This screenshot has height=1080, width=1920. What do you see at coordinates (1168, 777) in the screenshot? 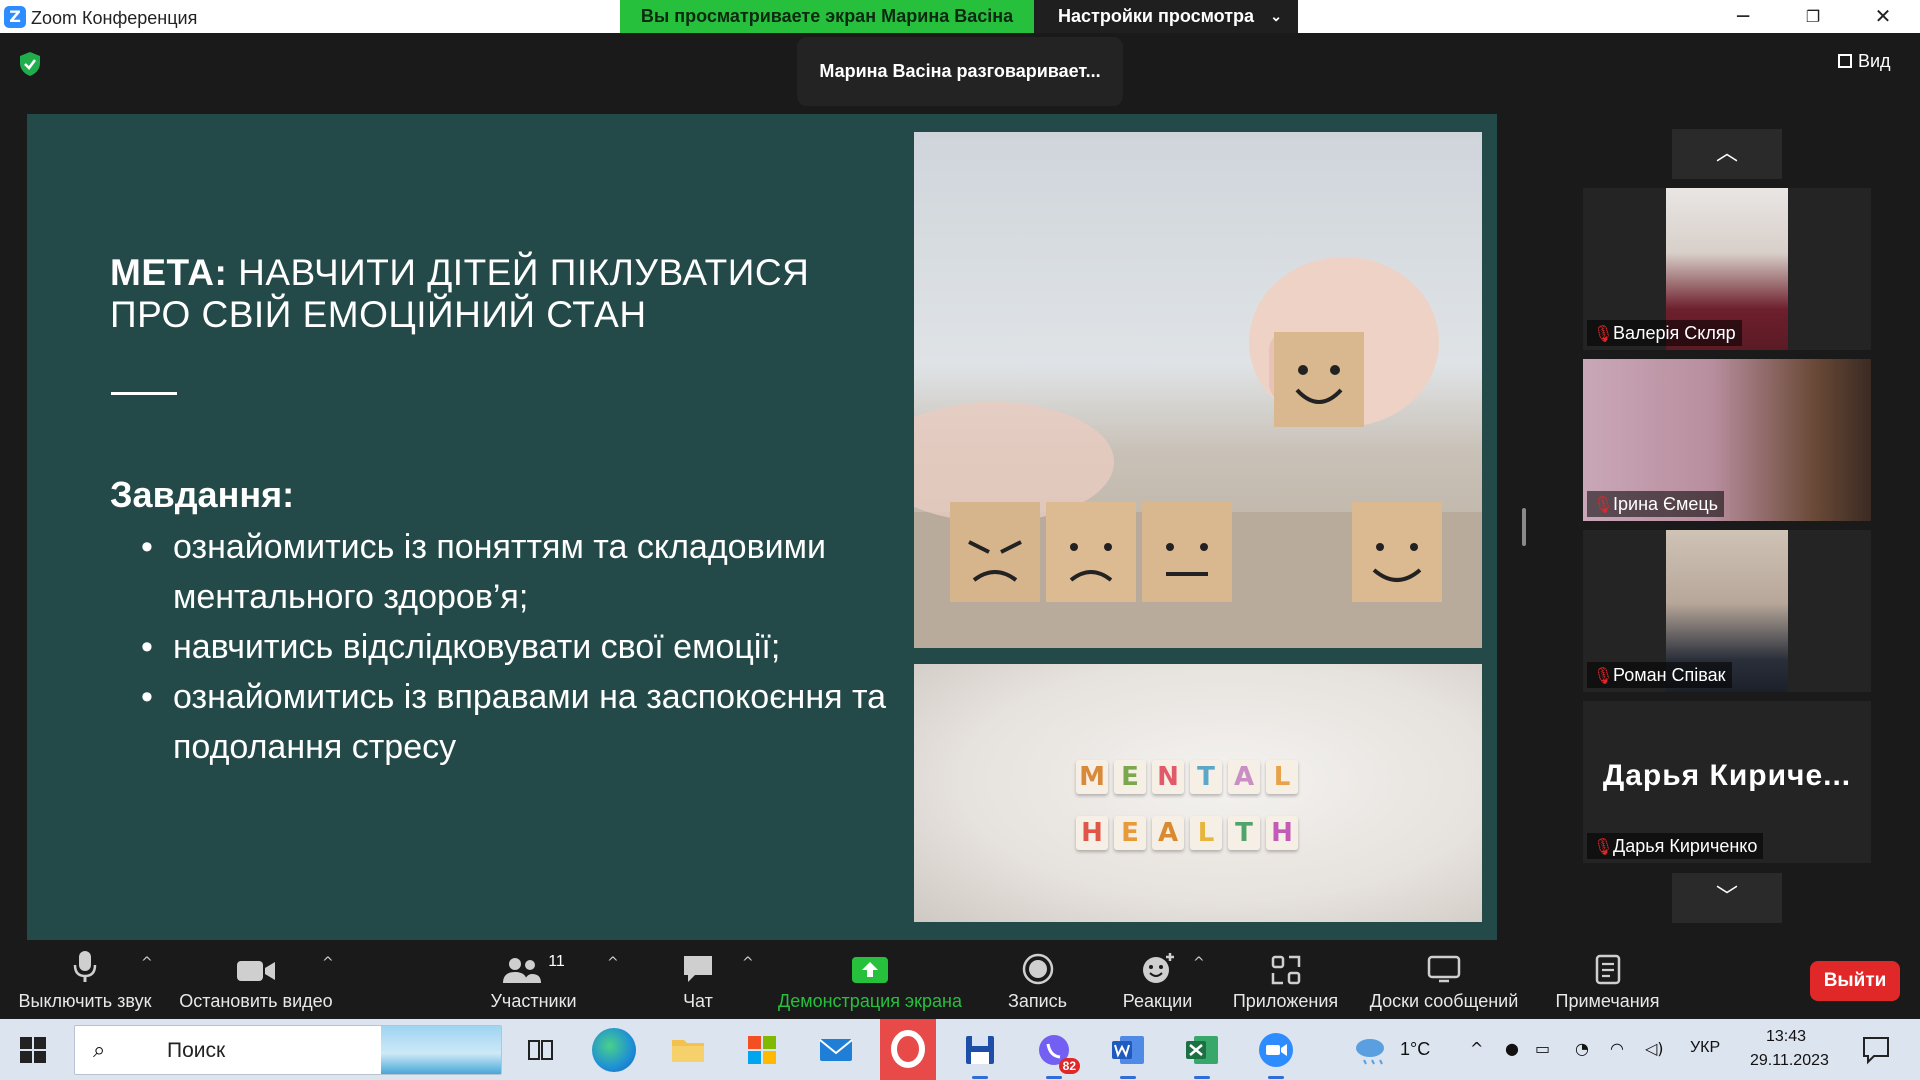
I see `letter-tile: N` at bounding box center [1168, 777].